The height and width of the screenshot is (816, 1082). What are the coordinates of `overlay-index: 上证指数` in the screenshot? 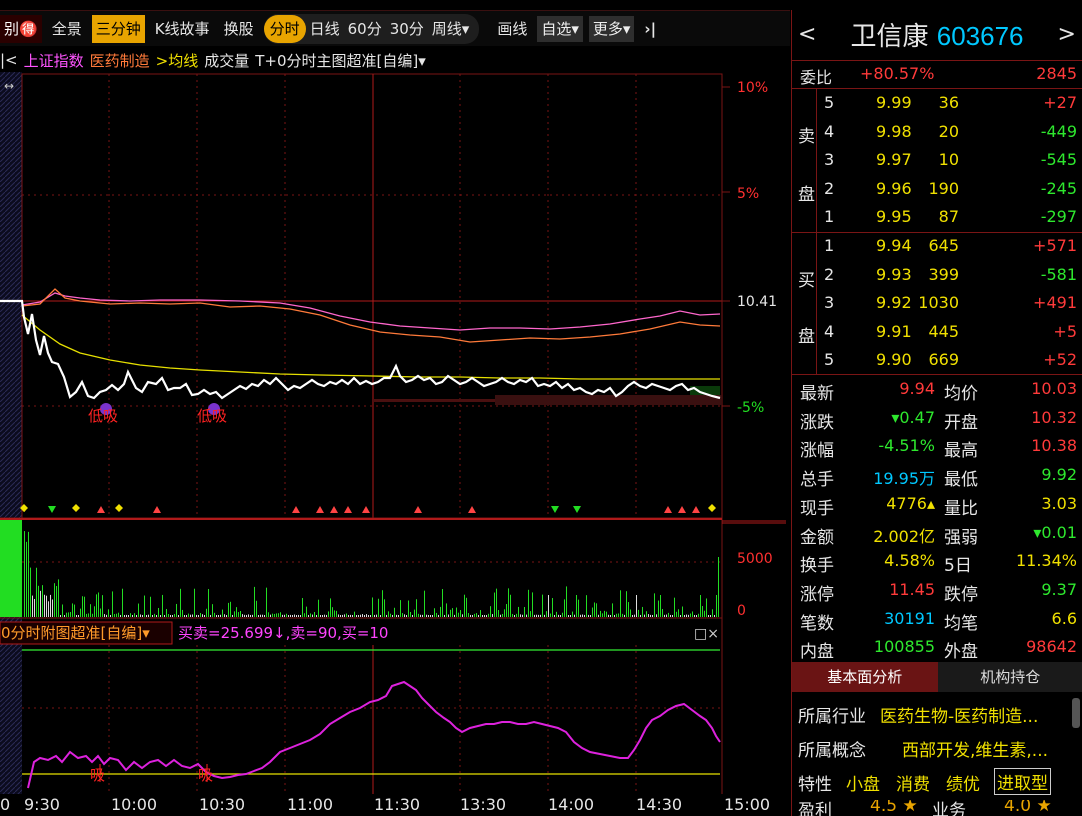 It's located at (54, 60).